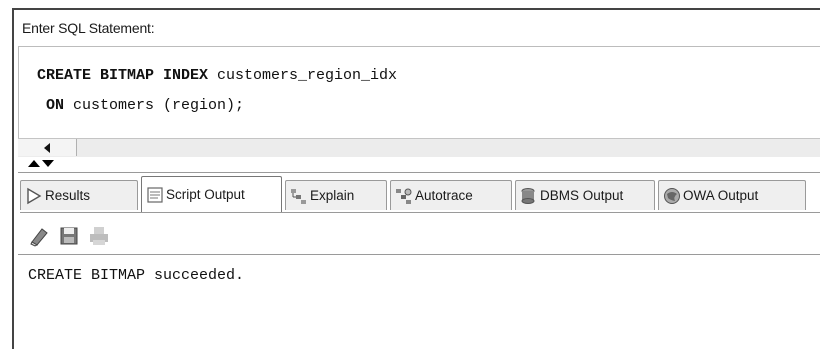  Describe the element at coordinates (419, 172) in the screenshot. I see `divider` at that location.